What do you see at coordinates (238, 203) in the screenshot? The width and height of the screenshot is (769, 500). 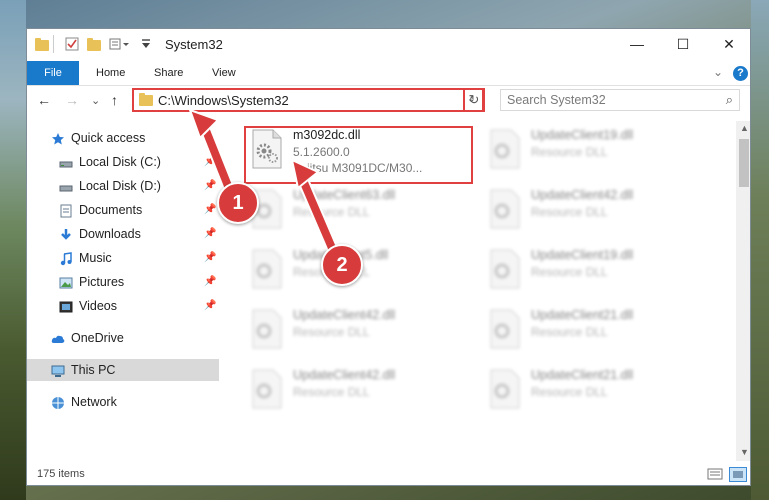 I see `step-badge-1: 1` at bounding box center [238, 203].